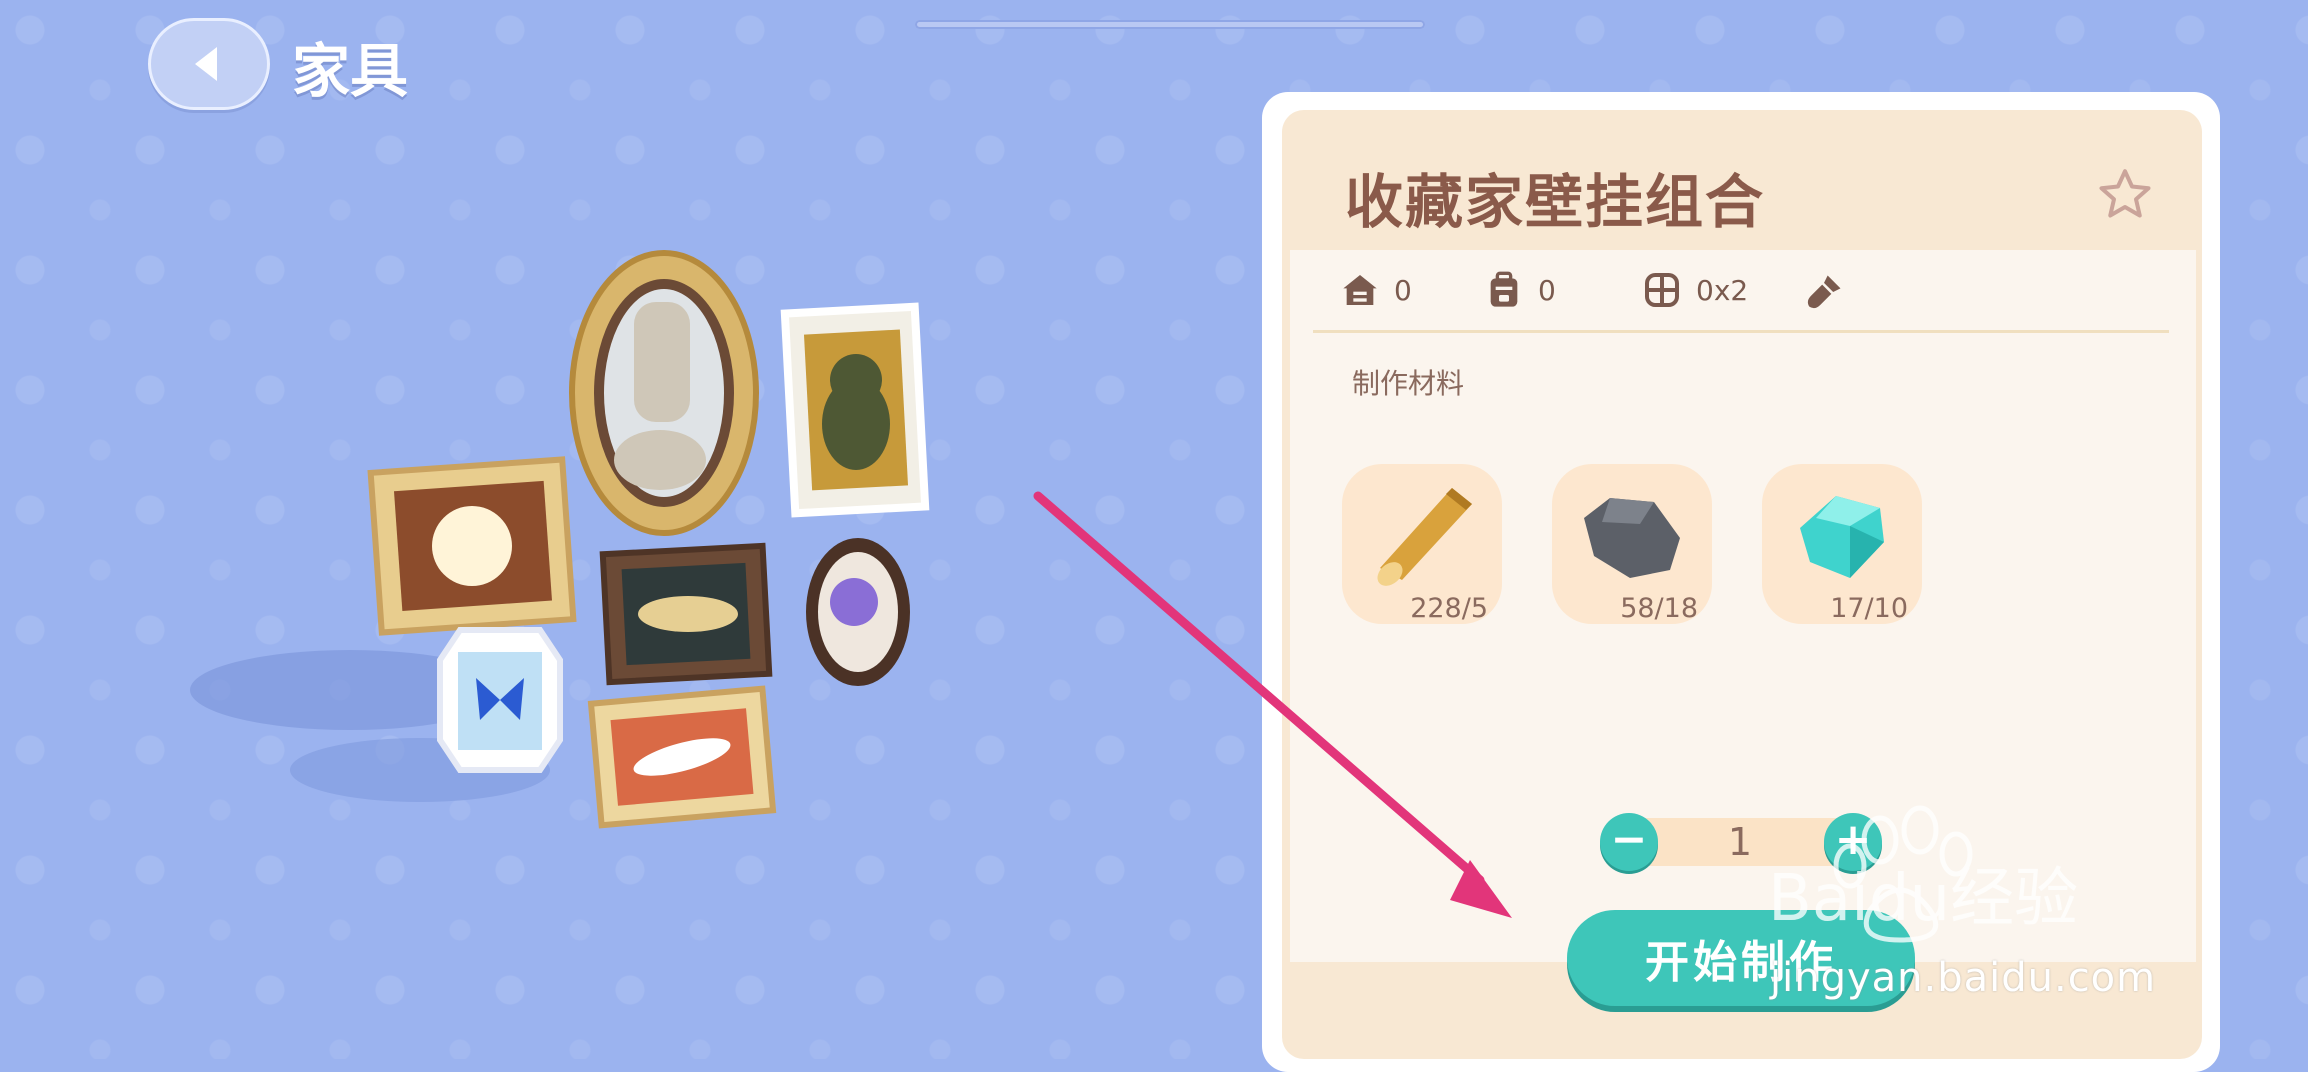 The width and height of the screenshot is (2308, 1072). I want to click on stat-paint, so click(1831, 292).